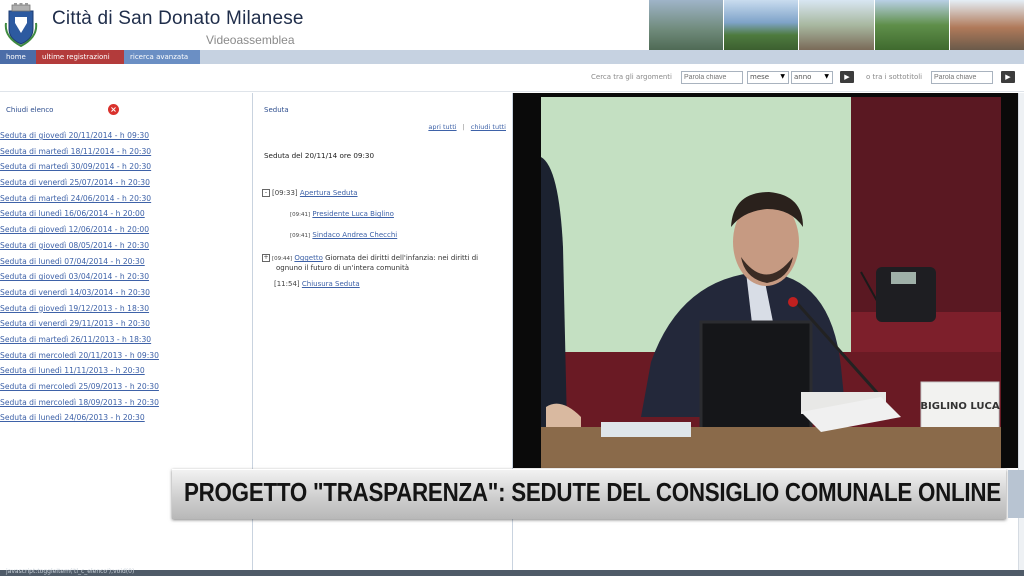 The width and height of the screenshot is (1024, 576). Describe the element at coordinates (162, 57) in the screenshot. I see `nav-advanced-search-tab: ricerca avanzata` at that location.